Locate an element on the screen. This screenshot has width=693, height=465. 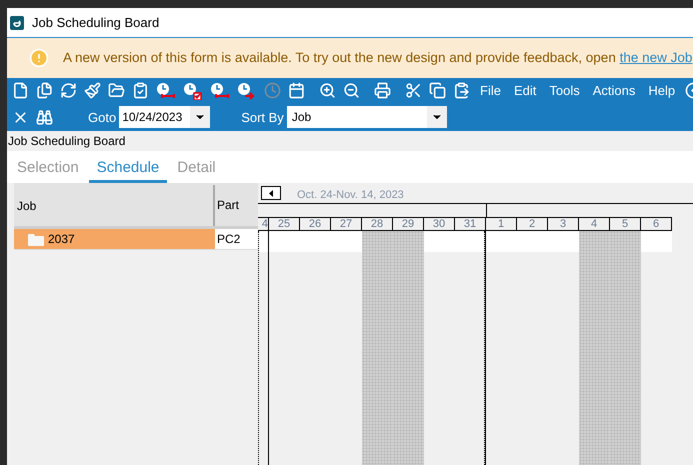
warning-icon is located at coordinates (39, 58).